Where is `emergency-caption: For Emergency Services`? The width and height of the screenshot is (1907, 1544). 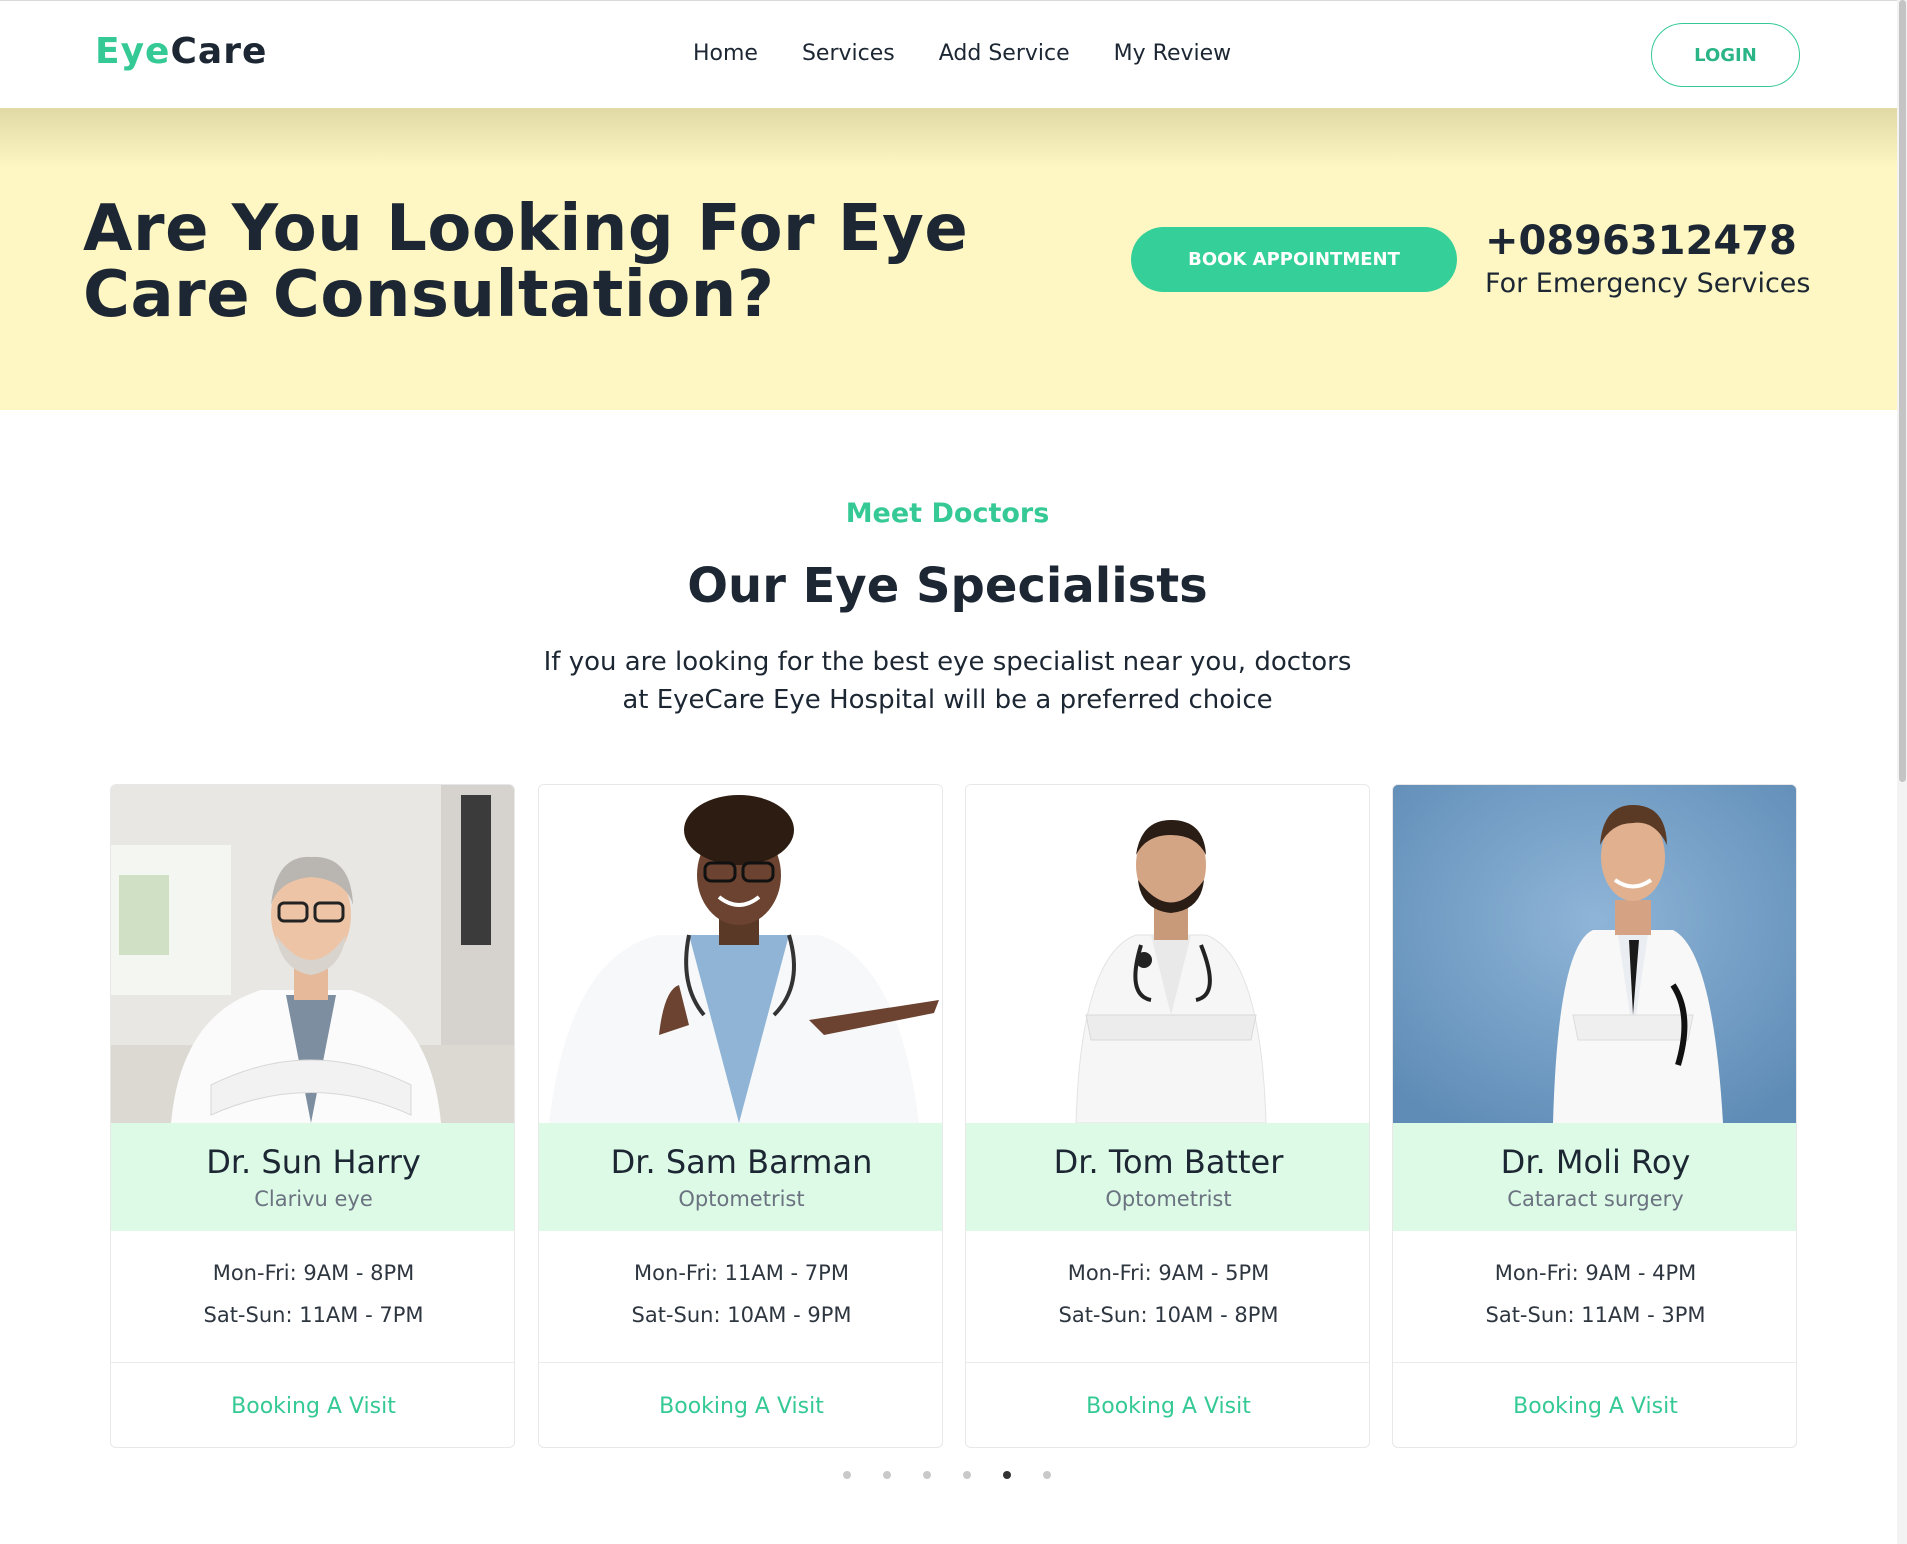 emergency-caption: For Emergency Services is located at coordinates (1648, 283).